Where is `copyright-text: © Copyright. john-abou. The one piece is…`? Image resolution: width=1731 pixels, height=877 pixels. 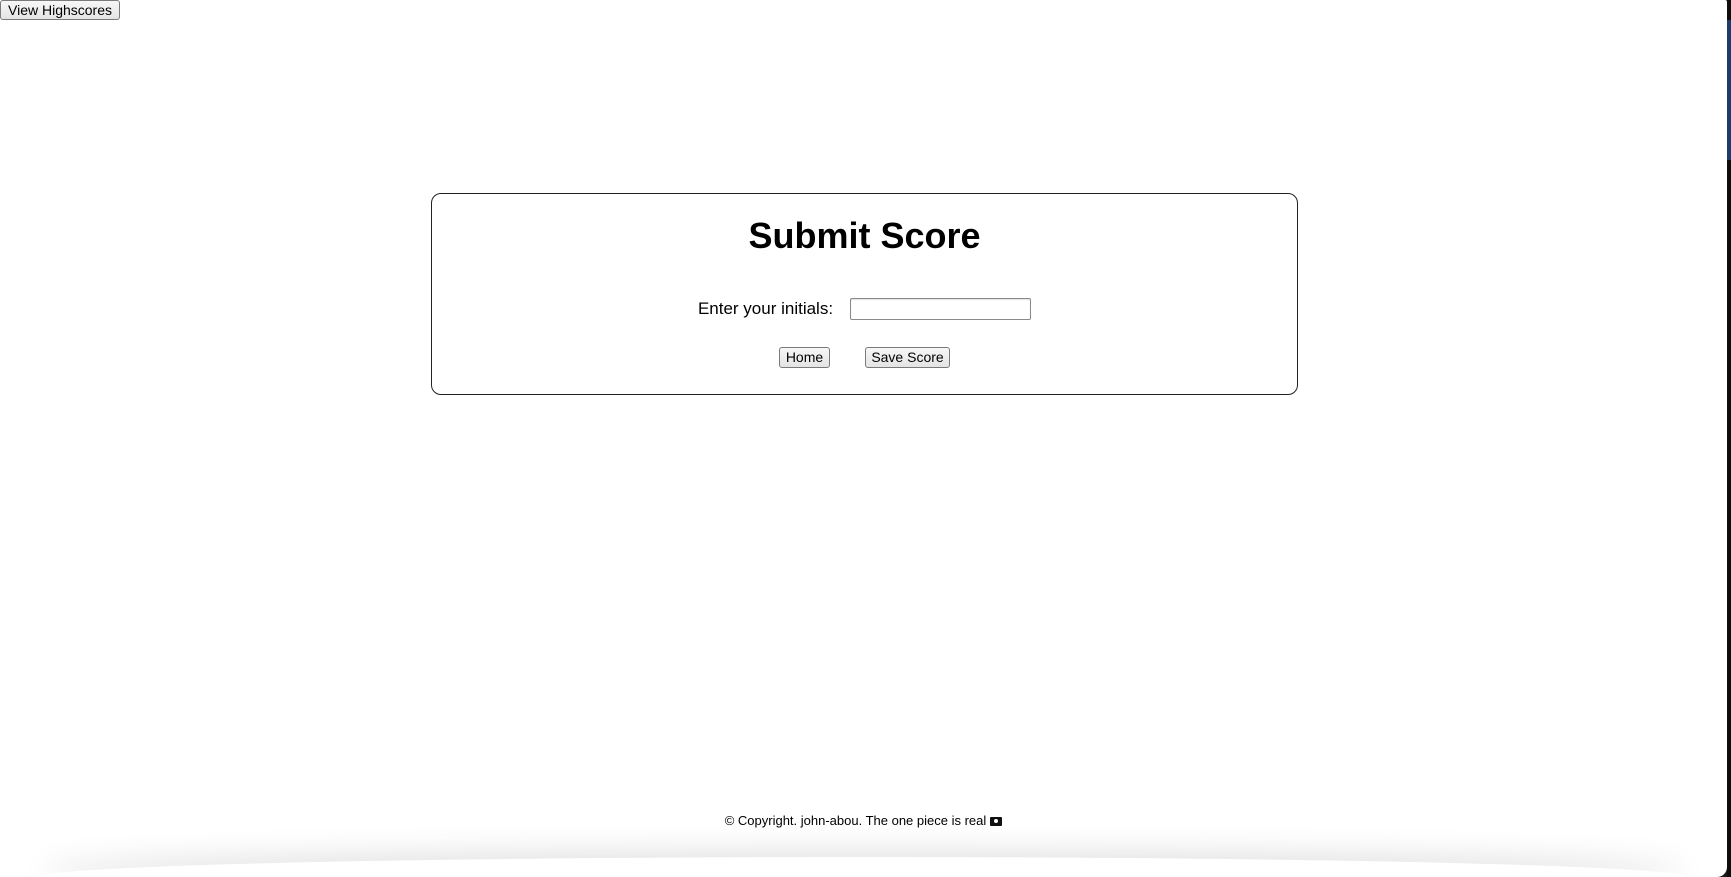
copyright-text: © Copyright. john-abou. The one piece is… is located at coordinates (855, 820).